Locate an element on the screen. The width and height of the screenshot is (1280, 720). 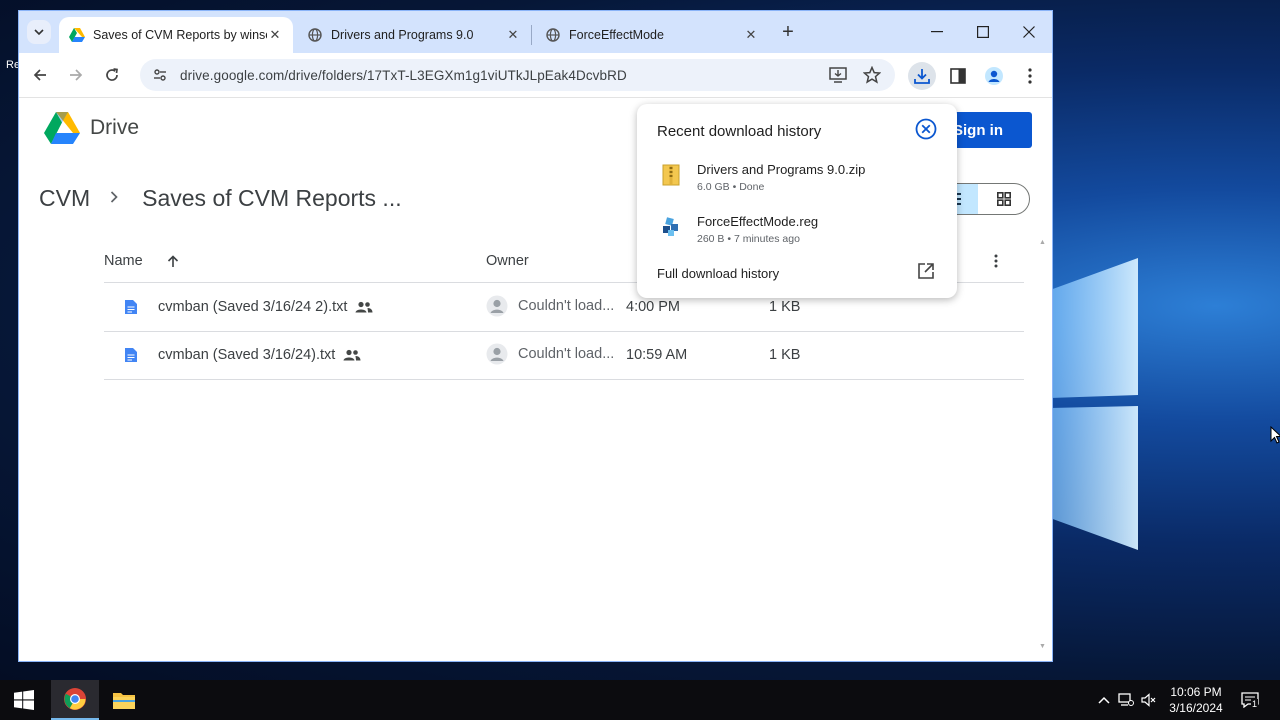
file-name: cvmban (Saved 3/16/24).txt is located at coordinates (246, 355).